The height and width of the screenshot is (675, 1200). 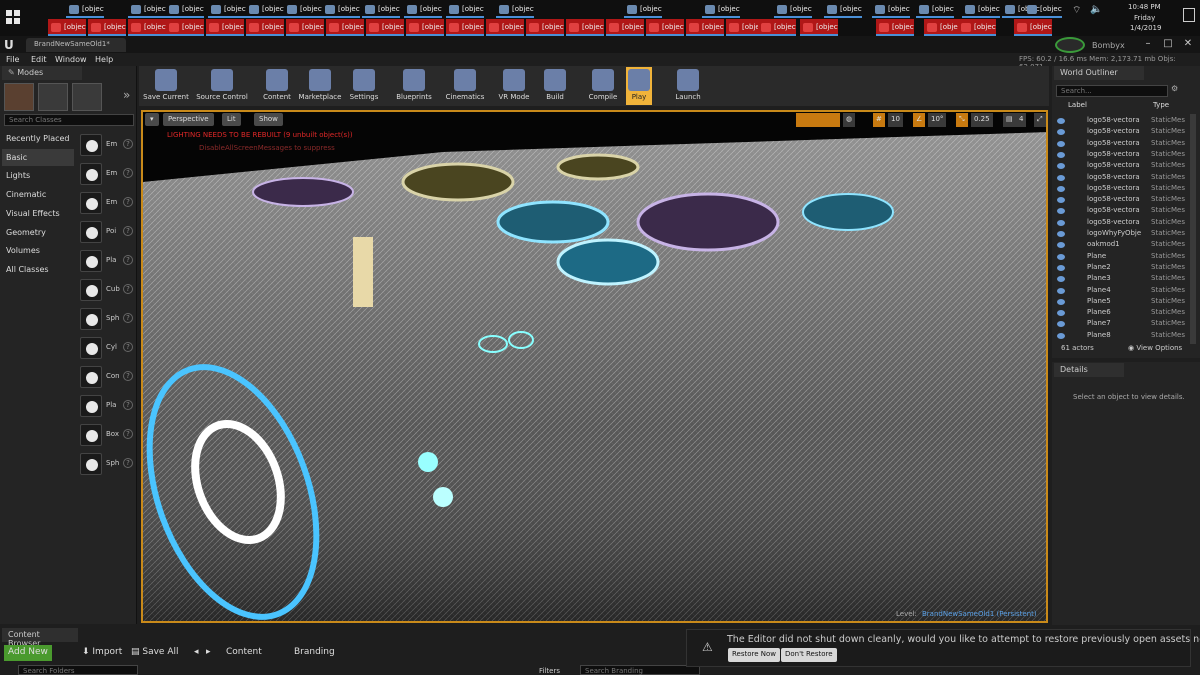 I want to click on menu-edit: Edit, so click(x=39, y=59).